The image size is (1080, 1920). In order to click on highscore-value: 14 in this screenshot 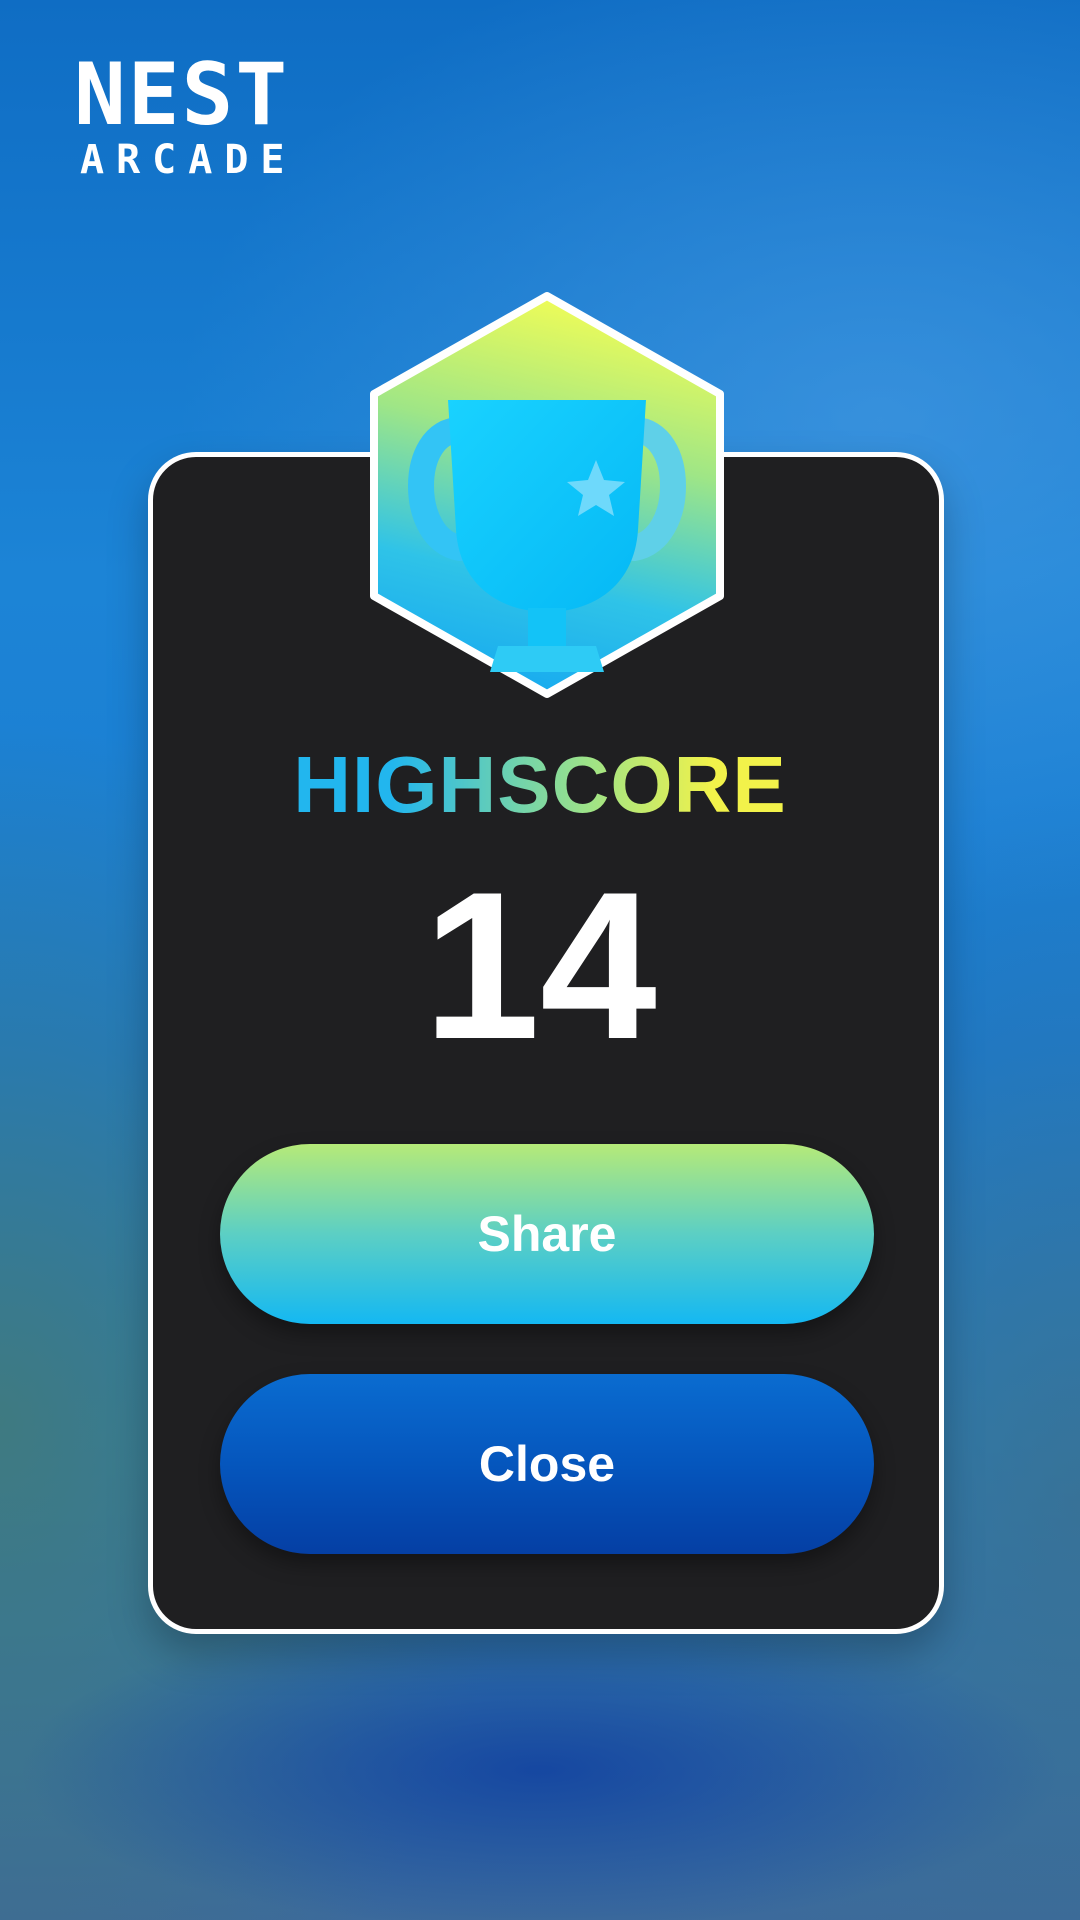, I will do `click(540, 965)`.